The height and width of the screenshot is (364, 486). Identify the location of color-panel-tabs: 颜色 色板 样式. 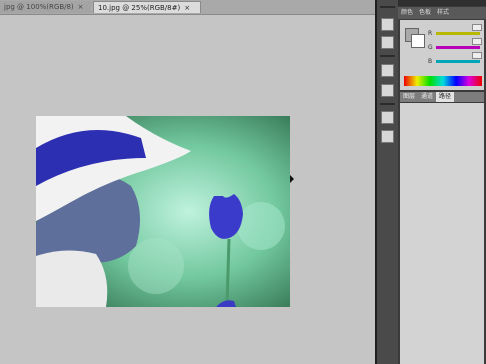
(442, 13).